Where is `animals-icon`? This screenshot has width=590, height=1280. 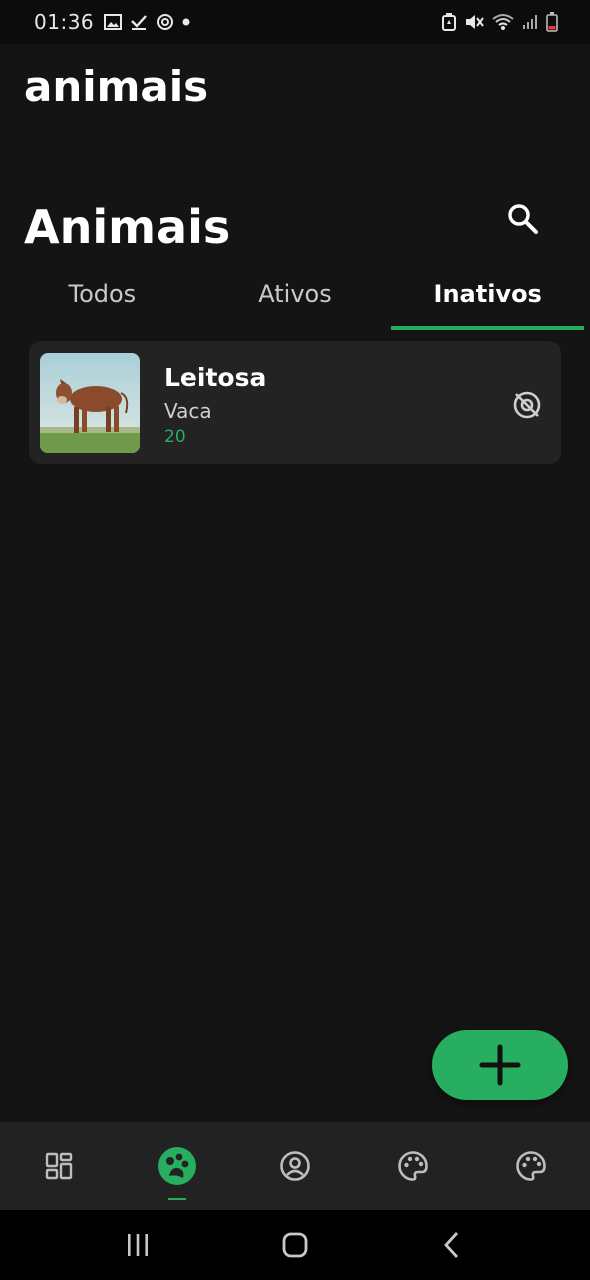 animals-icon is located at coordinates (177, 1166).